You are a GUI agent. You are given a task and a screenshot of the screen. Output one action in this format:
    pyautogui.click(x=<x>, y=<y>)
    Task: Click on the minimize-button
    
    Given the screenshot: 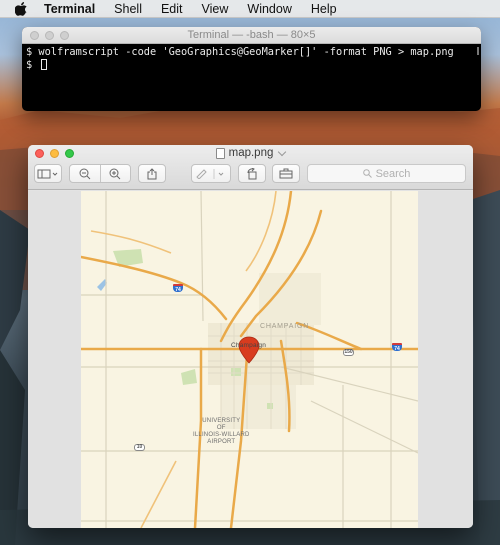 What is the action you would take?
    pyautogui.click(x=49, y=35)
    